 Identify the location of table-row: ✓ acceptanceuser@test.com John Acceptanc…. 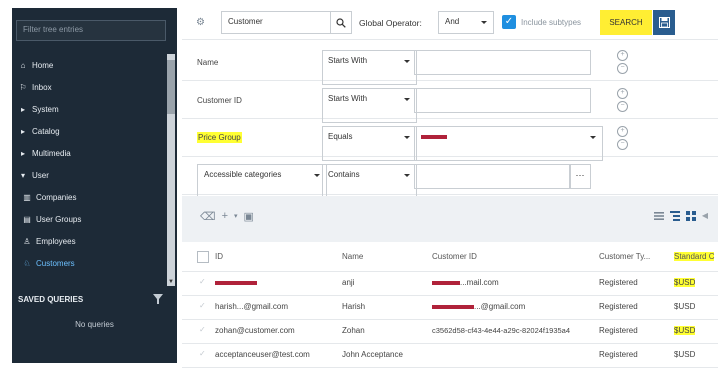
(450, 355).